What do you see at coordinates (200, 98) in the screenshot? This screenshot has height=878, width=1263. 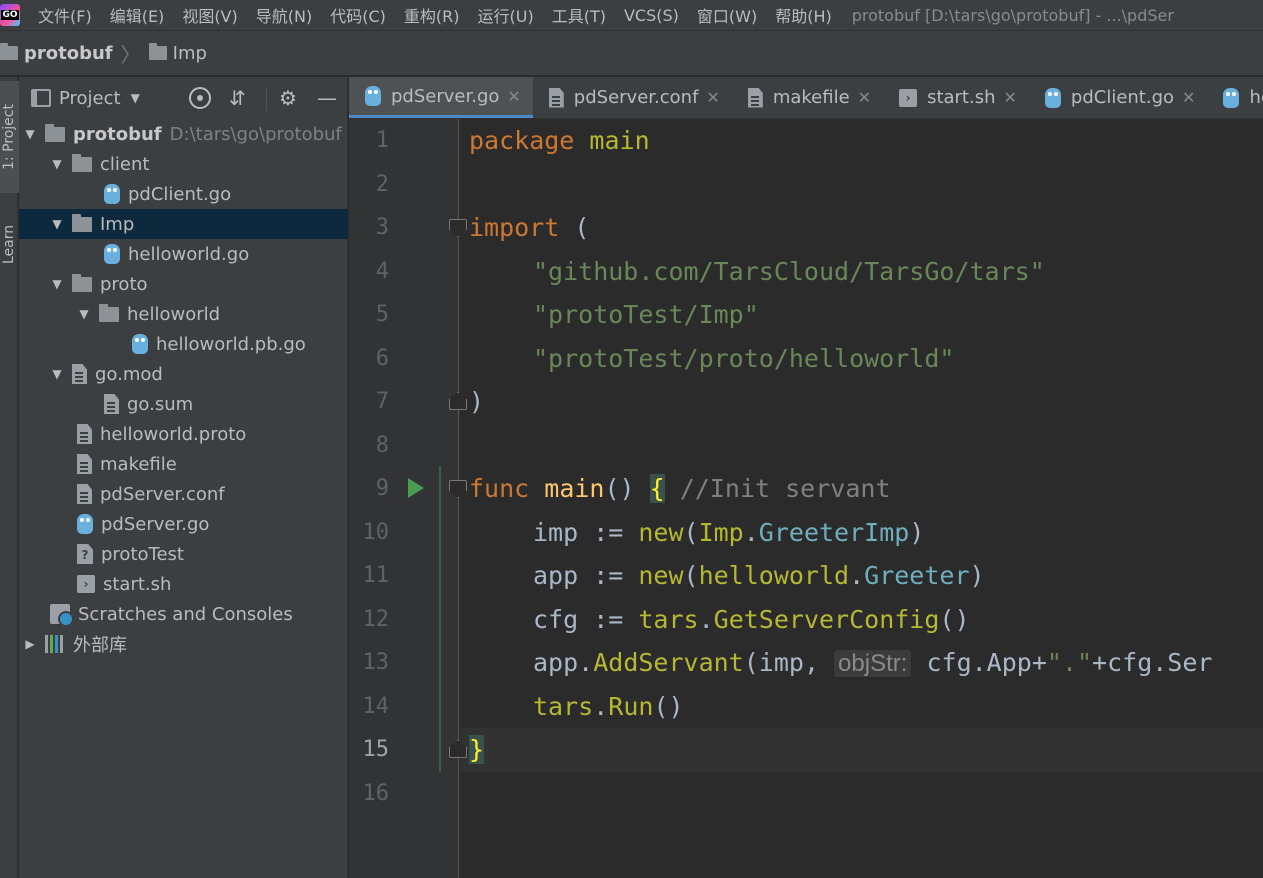 I see `locate-icon` at bounding box center [200, 98].